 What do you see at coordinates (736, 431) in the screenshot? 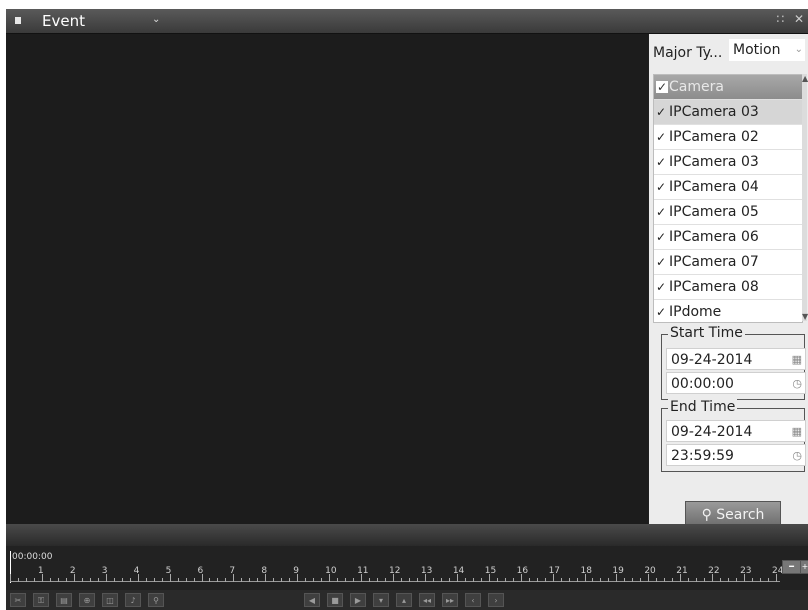
I see `end-date-field: 09-24-2014 ▦` at bounding box center [736, 431].